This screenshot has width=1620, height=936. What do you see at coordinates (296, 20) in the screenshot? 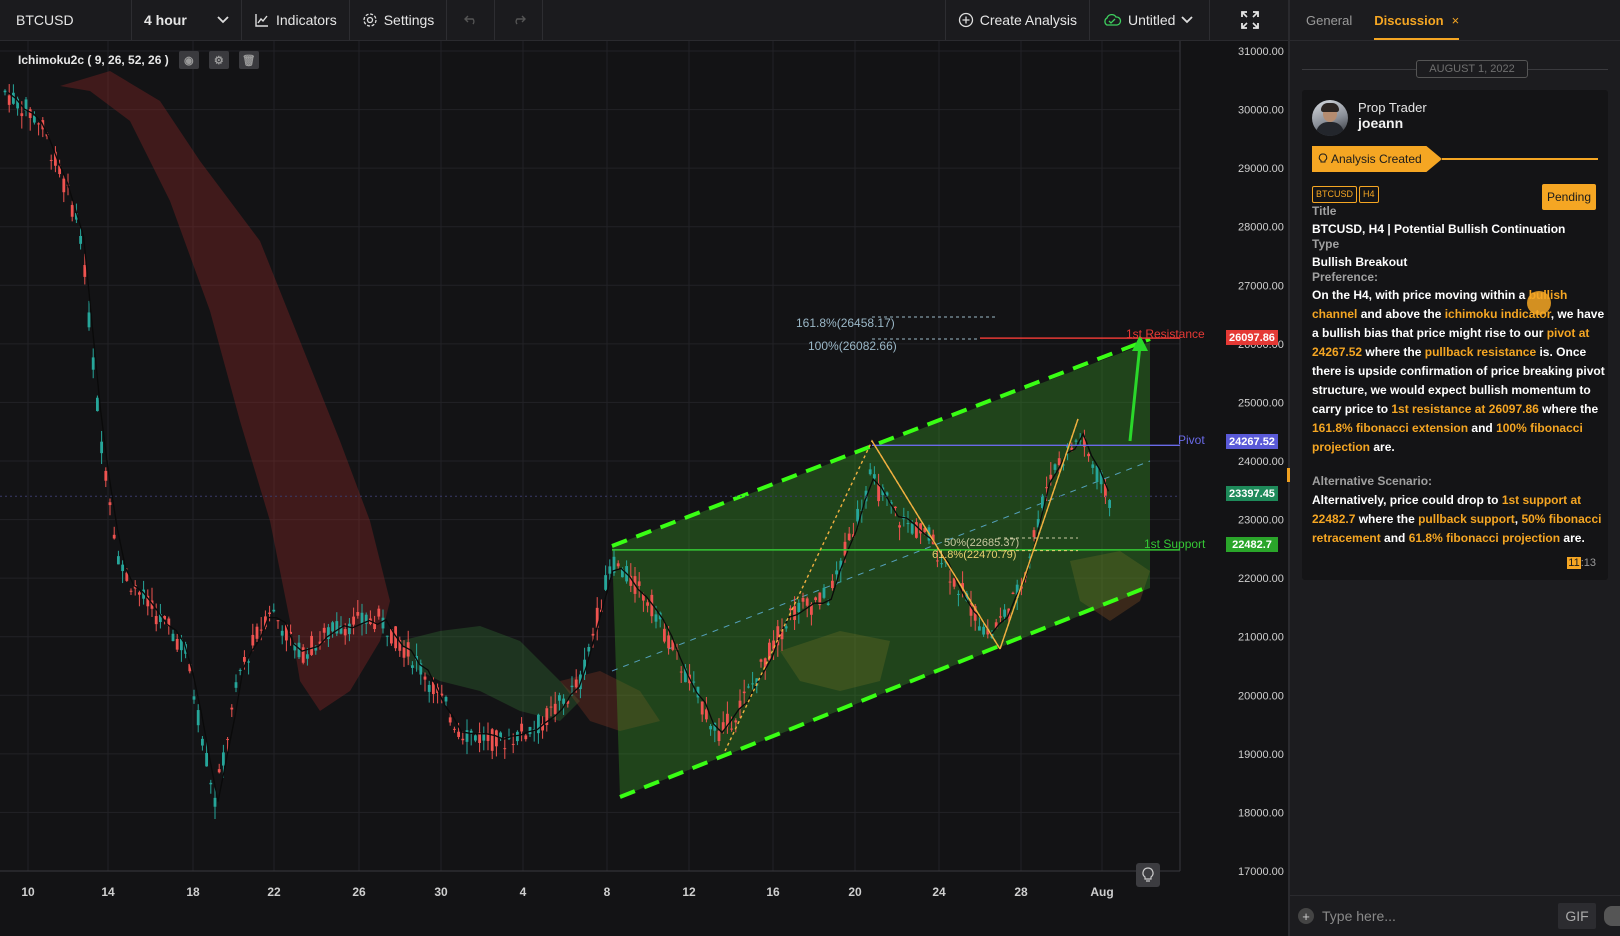
I see `indicators-button: Indicators` at bounding box center [296, 20].